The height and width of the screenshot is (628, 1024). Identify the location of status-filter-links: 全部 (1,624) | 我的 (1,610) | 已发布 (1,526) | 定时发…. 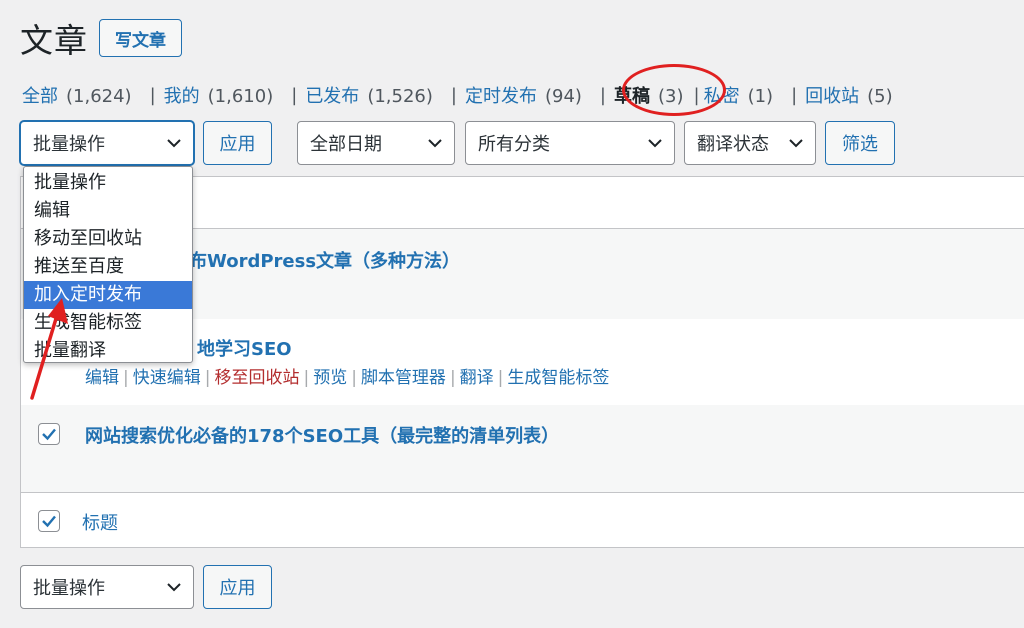
(457, 95).